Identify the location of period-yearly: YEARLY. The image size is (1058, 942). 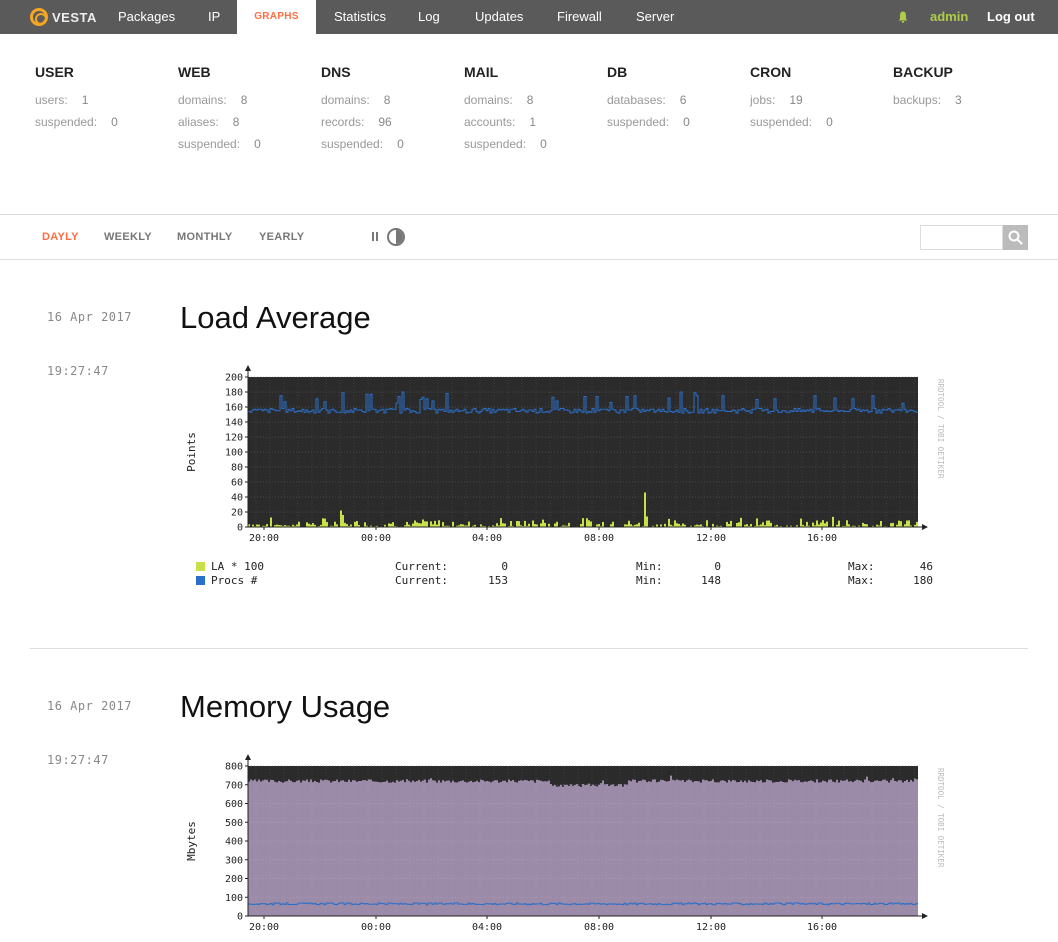
(281, 237).